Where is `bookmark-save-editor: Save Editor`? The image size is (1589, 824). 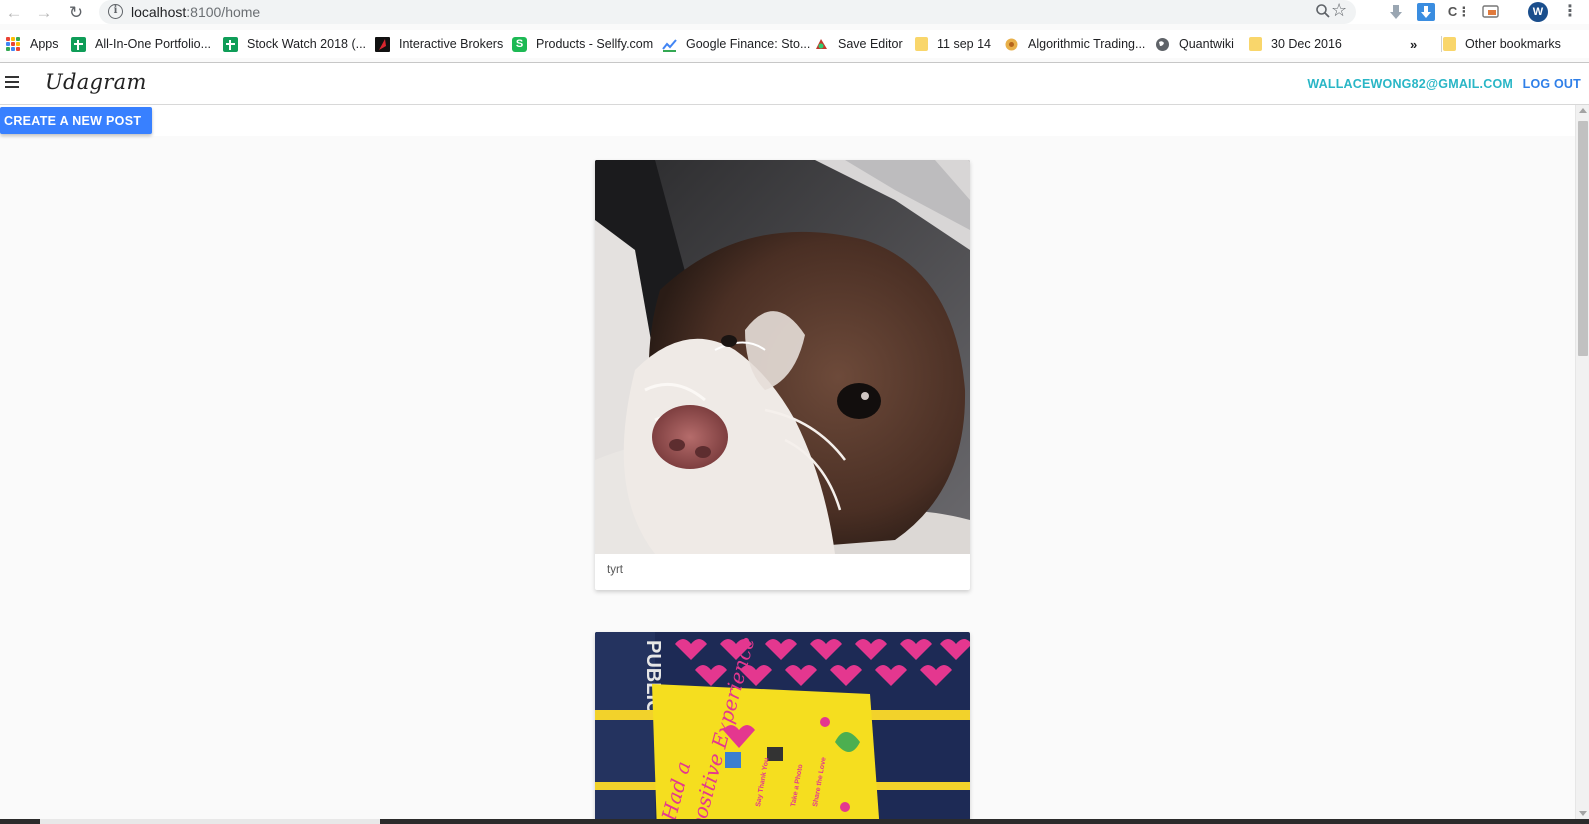 bookmark-save-editor: Save Editor is located at coordinates (858, 44).